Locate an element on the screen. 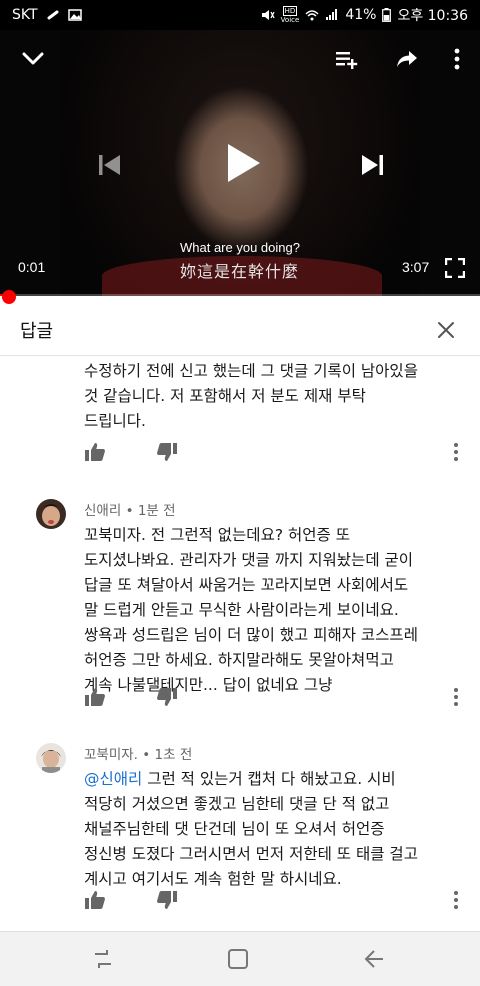  progress-scrubber is located at coordinates (9, 297).